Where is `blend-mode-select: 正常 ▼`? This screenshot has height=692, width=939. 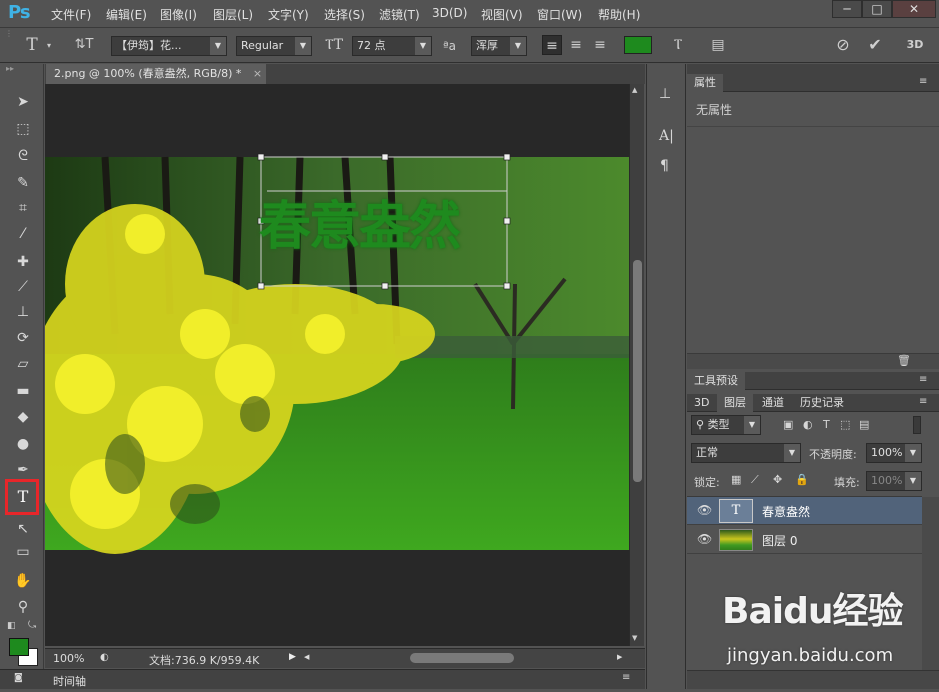 blend-mode-select: 正常 ▼ is located at coordinates (746, 453).